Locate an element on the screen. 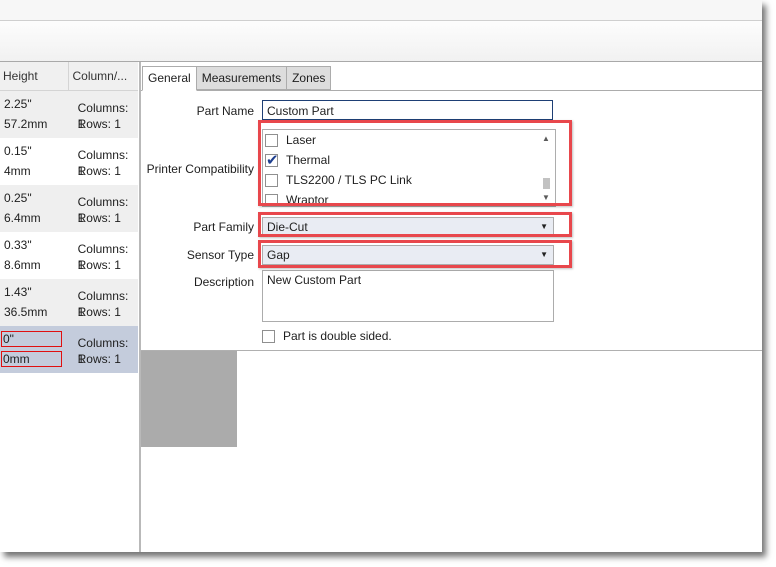 The height and width of the screenshot is (567, 776). tab-zones: Zones is located at coordinates (309, 78).